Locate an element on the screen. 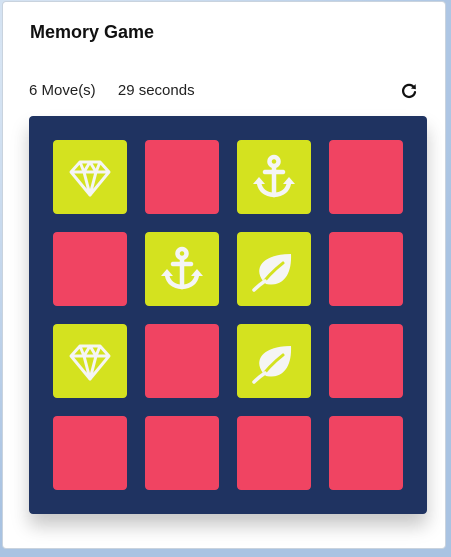 This screenshot has height=557, width=451. restart-icon is located at coordinates (409, 91).